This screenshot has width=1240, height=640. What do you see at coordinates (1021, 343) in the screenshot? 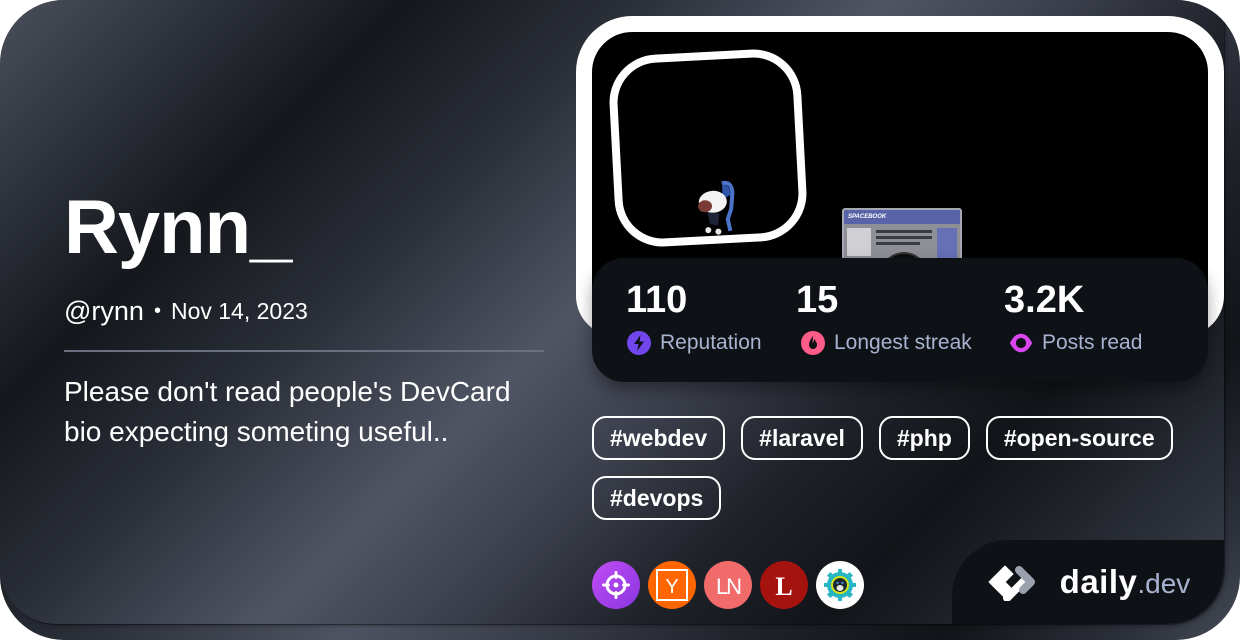
I see `eye-icon` at bounding box center [1021, 343].